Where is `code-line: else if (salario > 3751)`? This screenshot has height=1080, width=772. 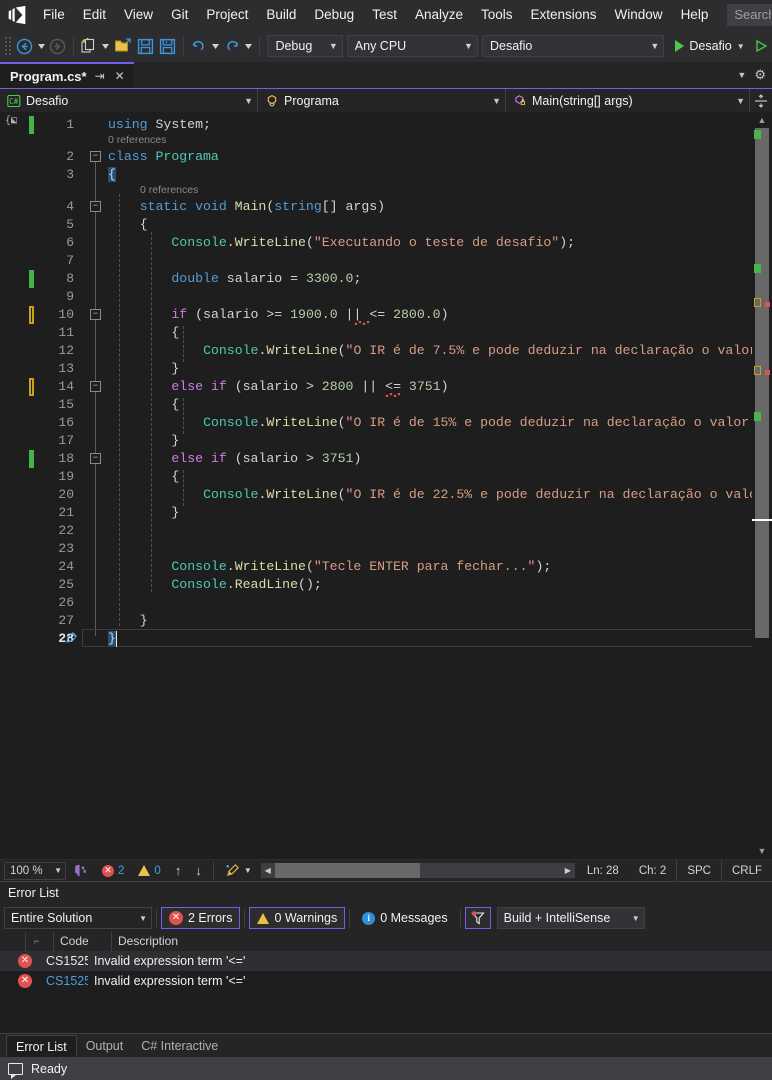
code-line: else if (salario > 3751) is located at coordinates (234, 459).